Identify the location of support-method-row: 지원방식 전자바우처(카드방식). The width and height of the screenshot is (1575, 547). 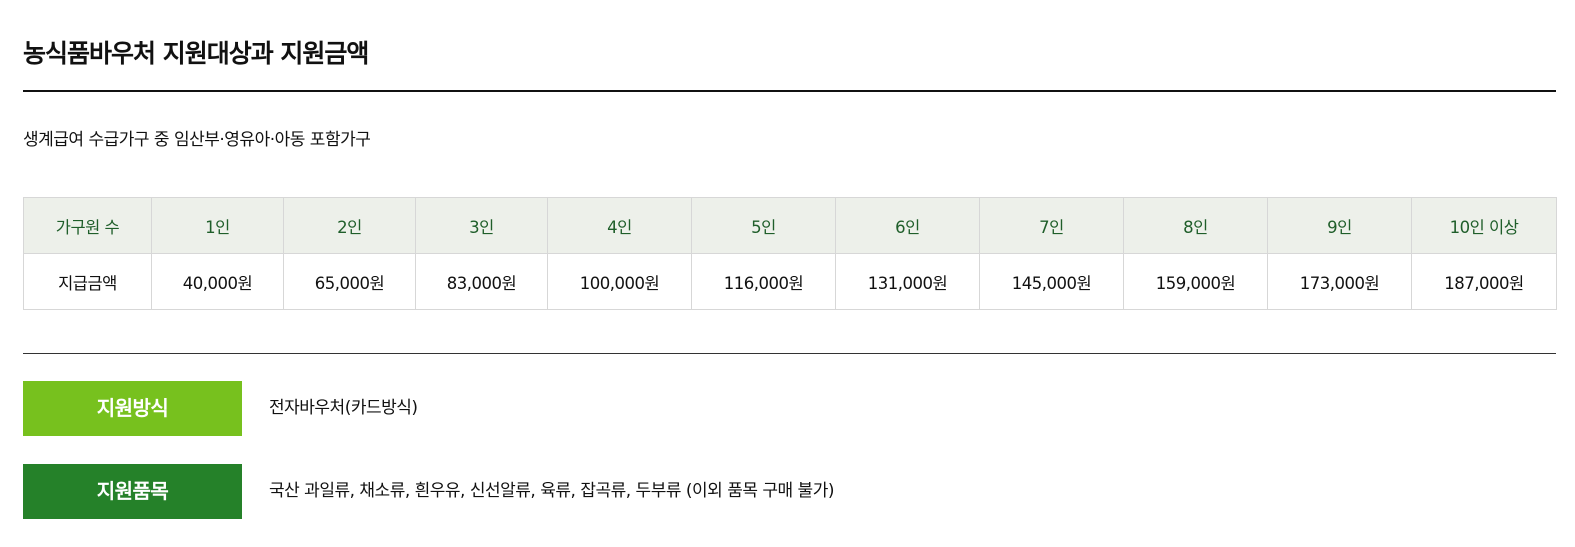
(789, 408).